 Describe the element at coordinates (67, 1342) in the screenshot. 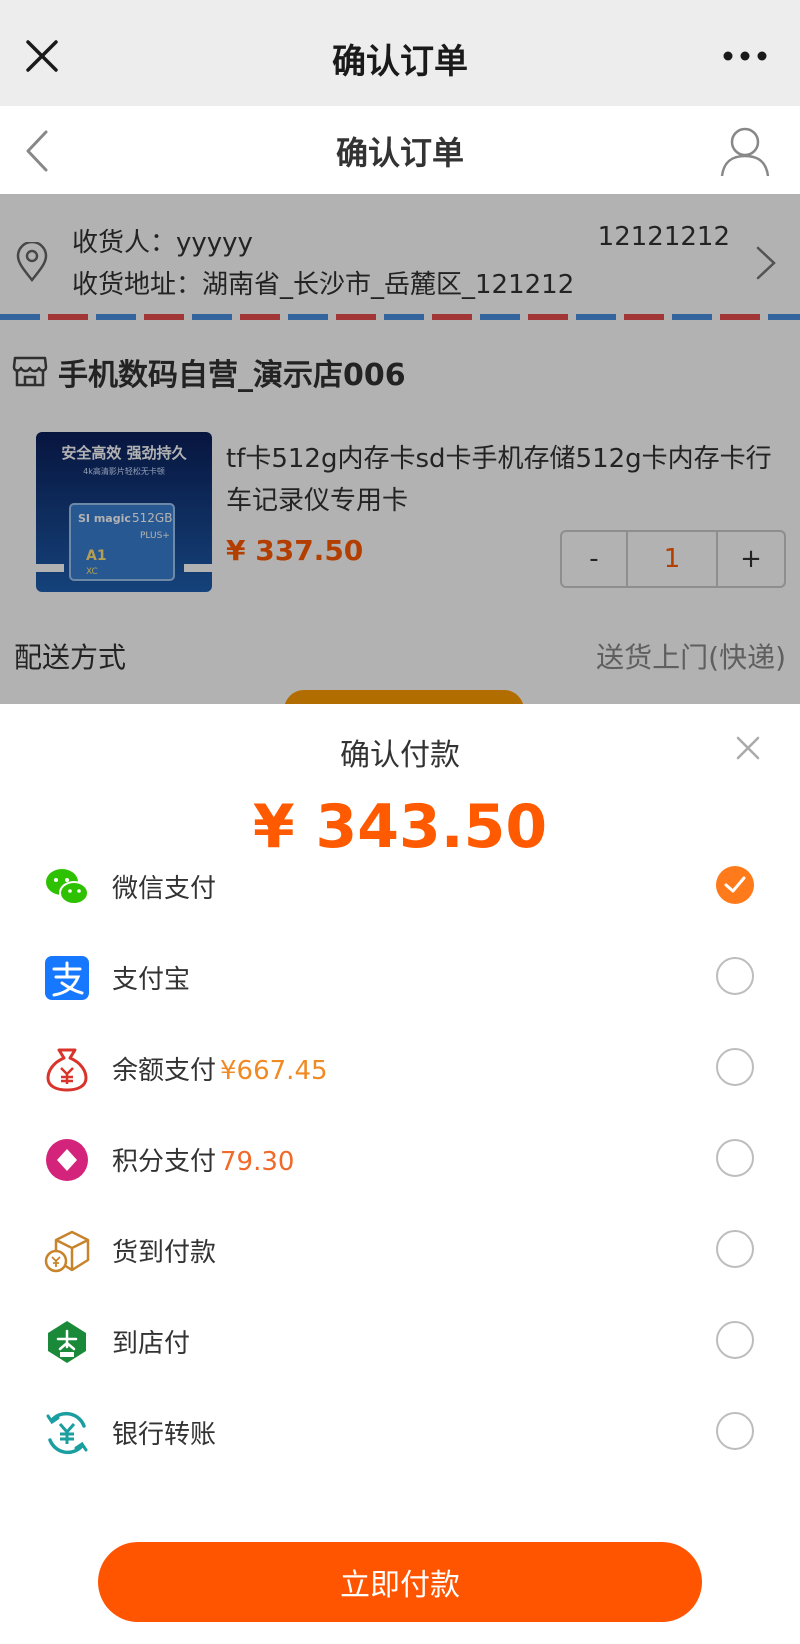

I see `store-pay-icon` at that location.